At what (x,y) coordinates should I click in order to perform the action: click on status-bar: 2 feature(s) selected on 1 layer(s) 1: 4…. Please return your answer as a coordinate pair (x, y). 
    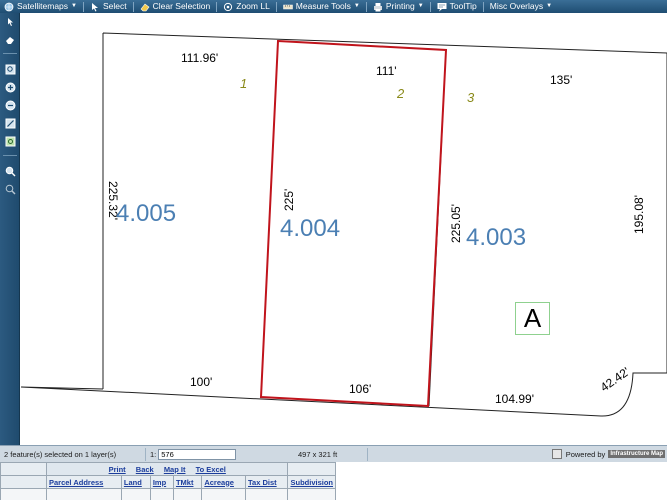
    Looking at the image, I should click on (333, 453).